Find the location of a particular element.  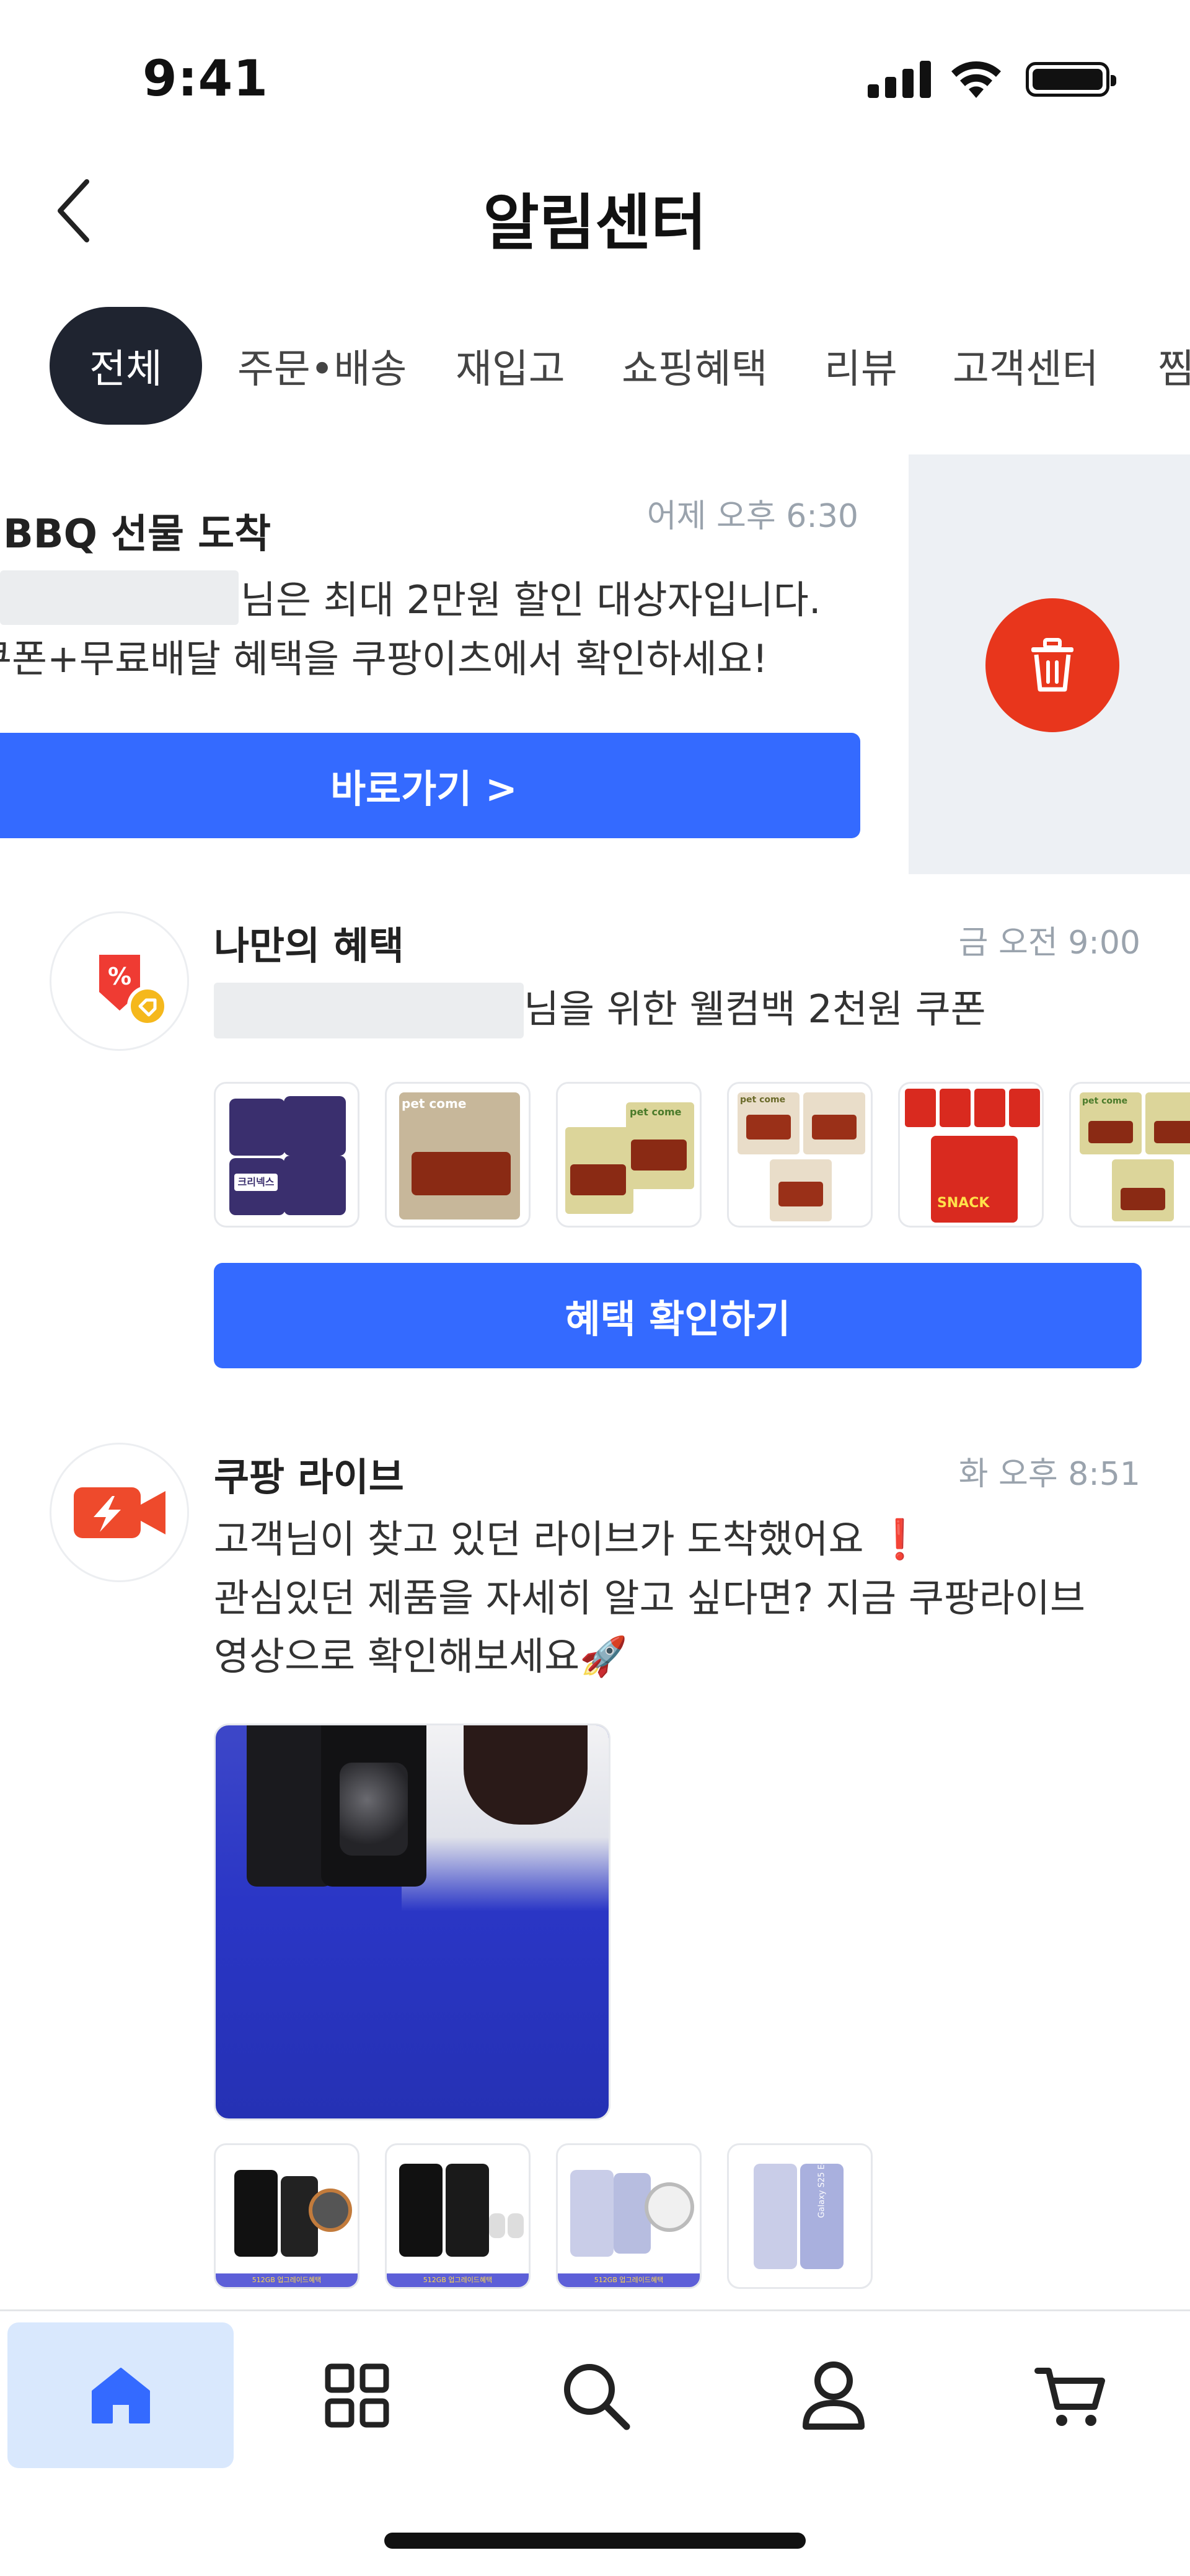

category-grid-icon is located at coordinates (357, 2395).